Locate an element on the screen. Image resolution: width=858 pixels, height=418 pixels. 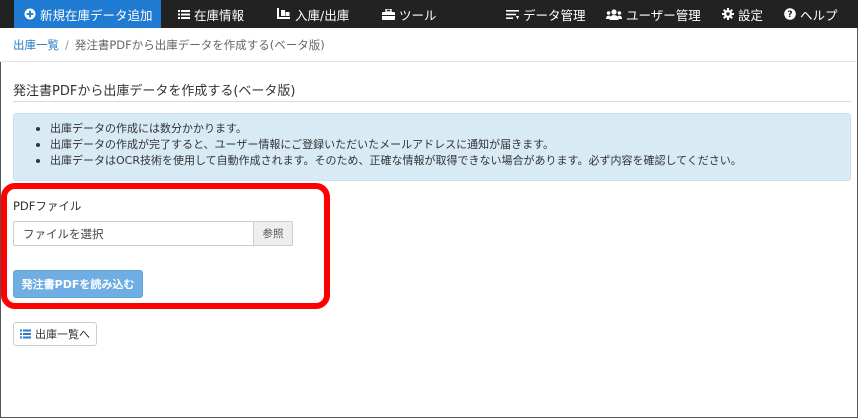
users-icon is located at coordinates (614, 14).